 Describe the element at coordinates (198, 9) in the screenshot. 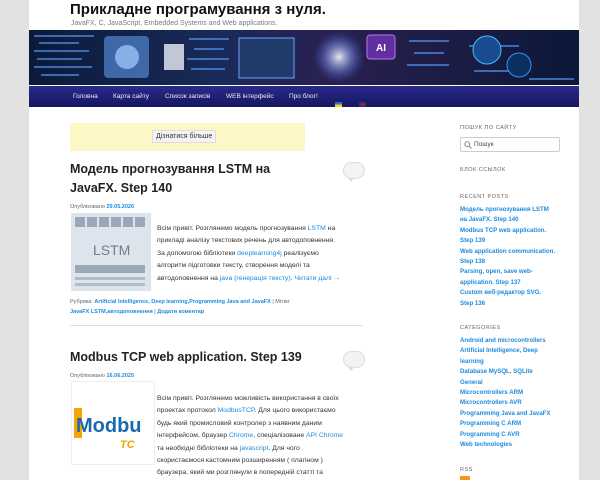

I see `site-title: Прикладне програмування з нуля.` at that location.